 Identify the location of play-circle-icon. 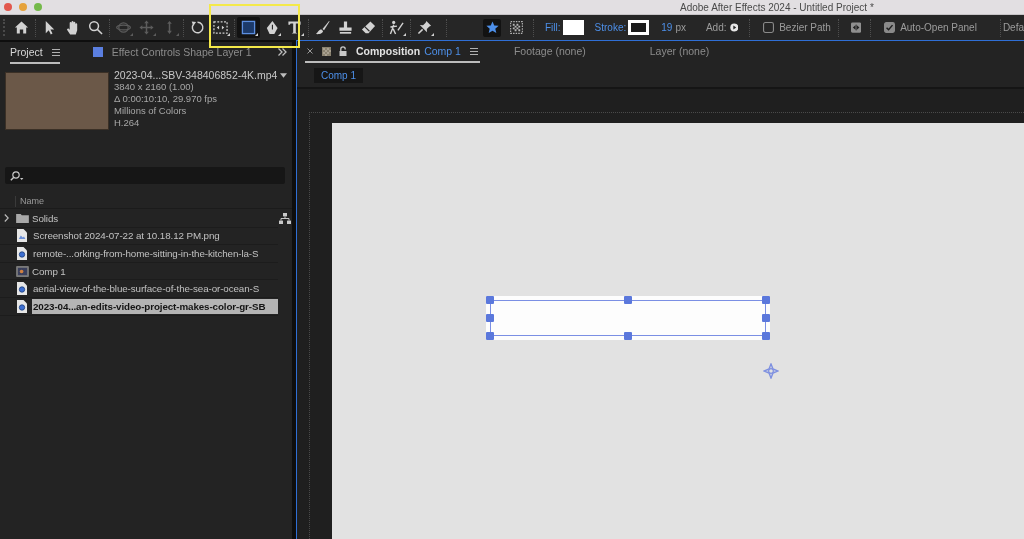
(734, 27).